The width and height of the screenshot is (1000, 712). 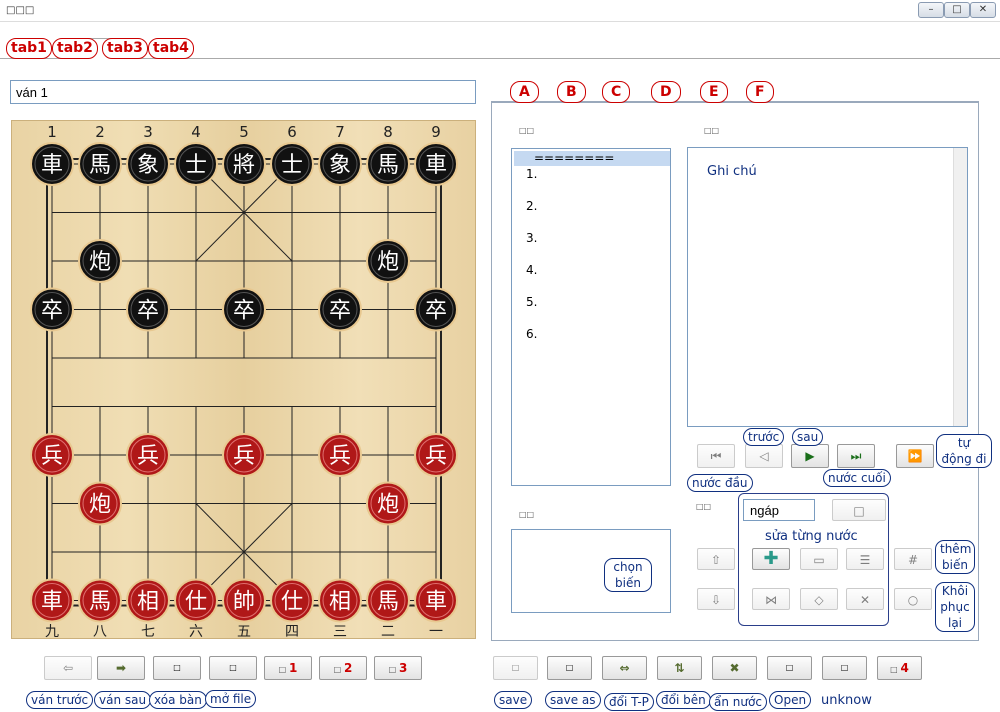 I want to click on button-3: □ 3, so click(x=398, y=668).